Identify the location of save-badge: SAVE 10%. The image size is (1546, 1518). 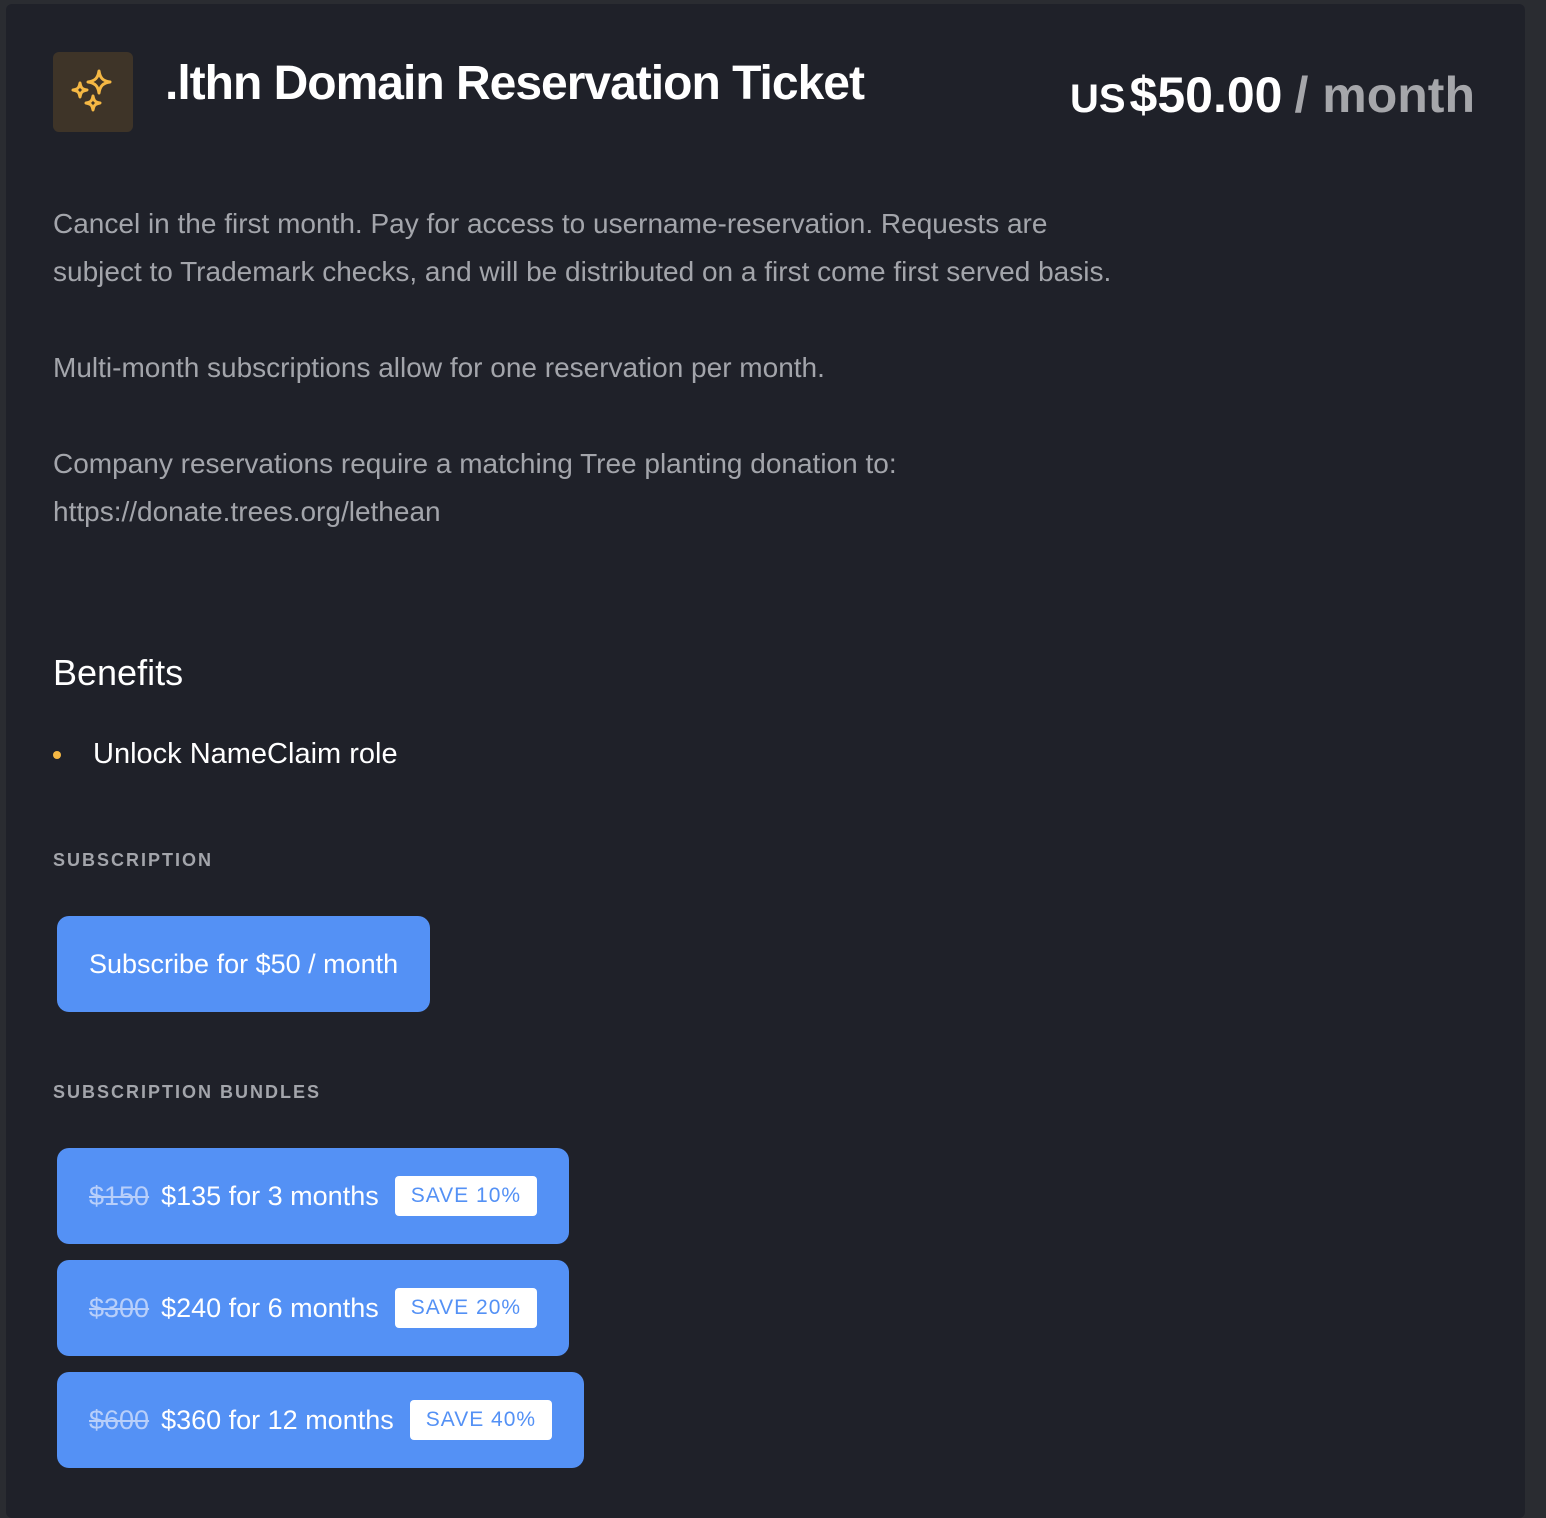
(466, 1196).